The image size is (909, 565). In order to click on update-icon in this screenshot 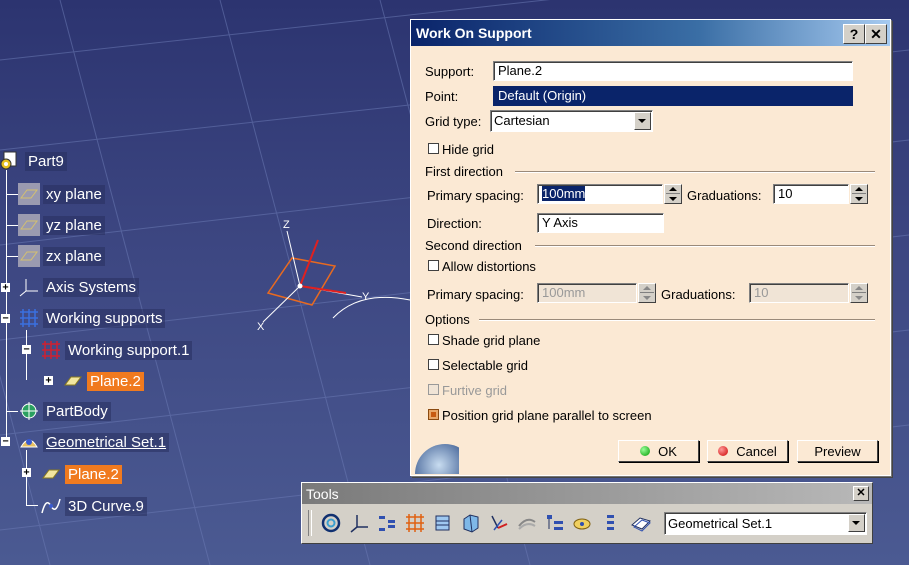, I will do `click(331, 523)`.